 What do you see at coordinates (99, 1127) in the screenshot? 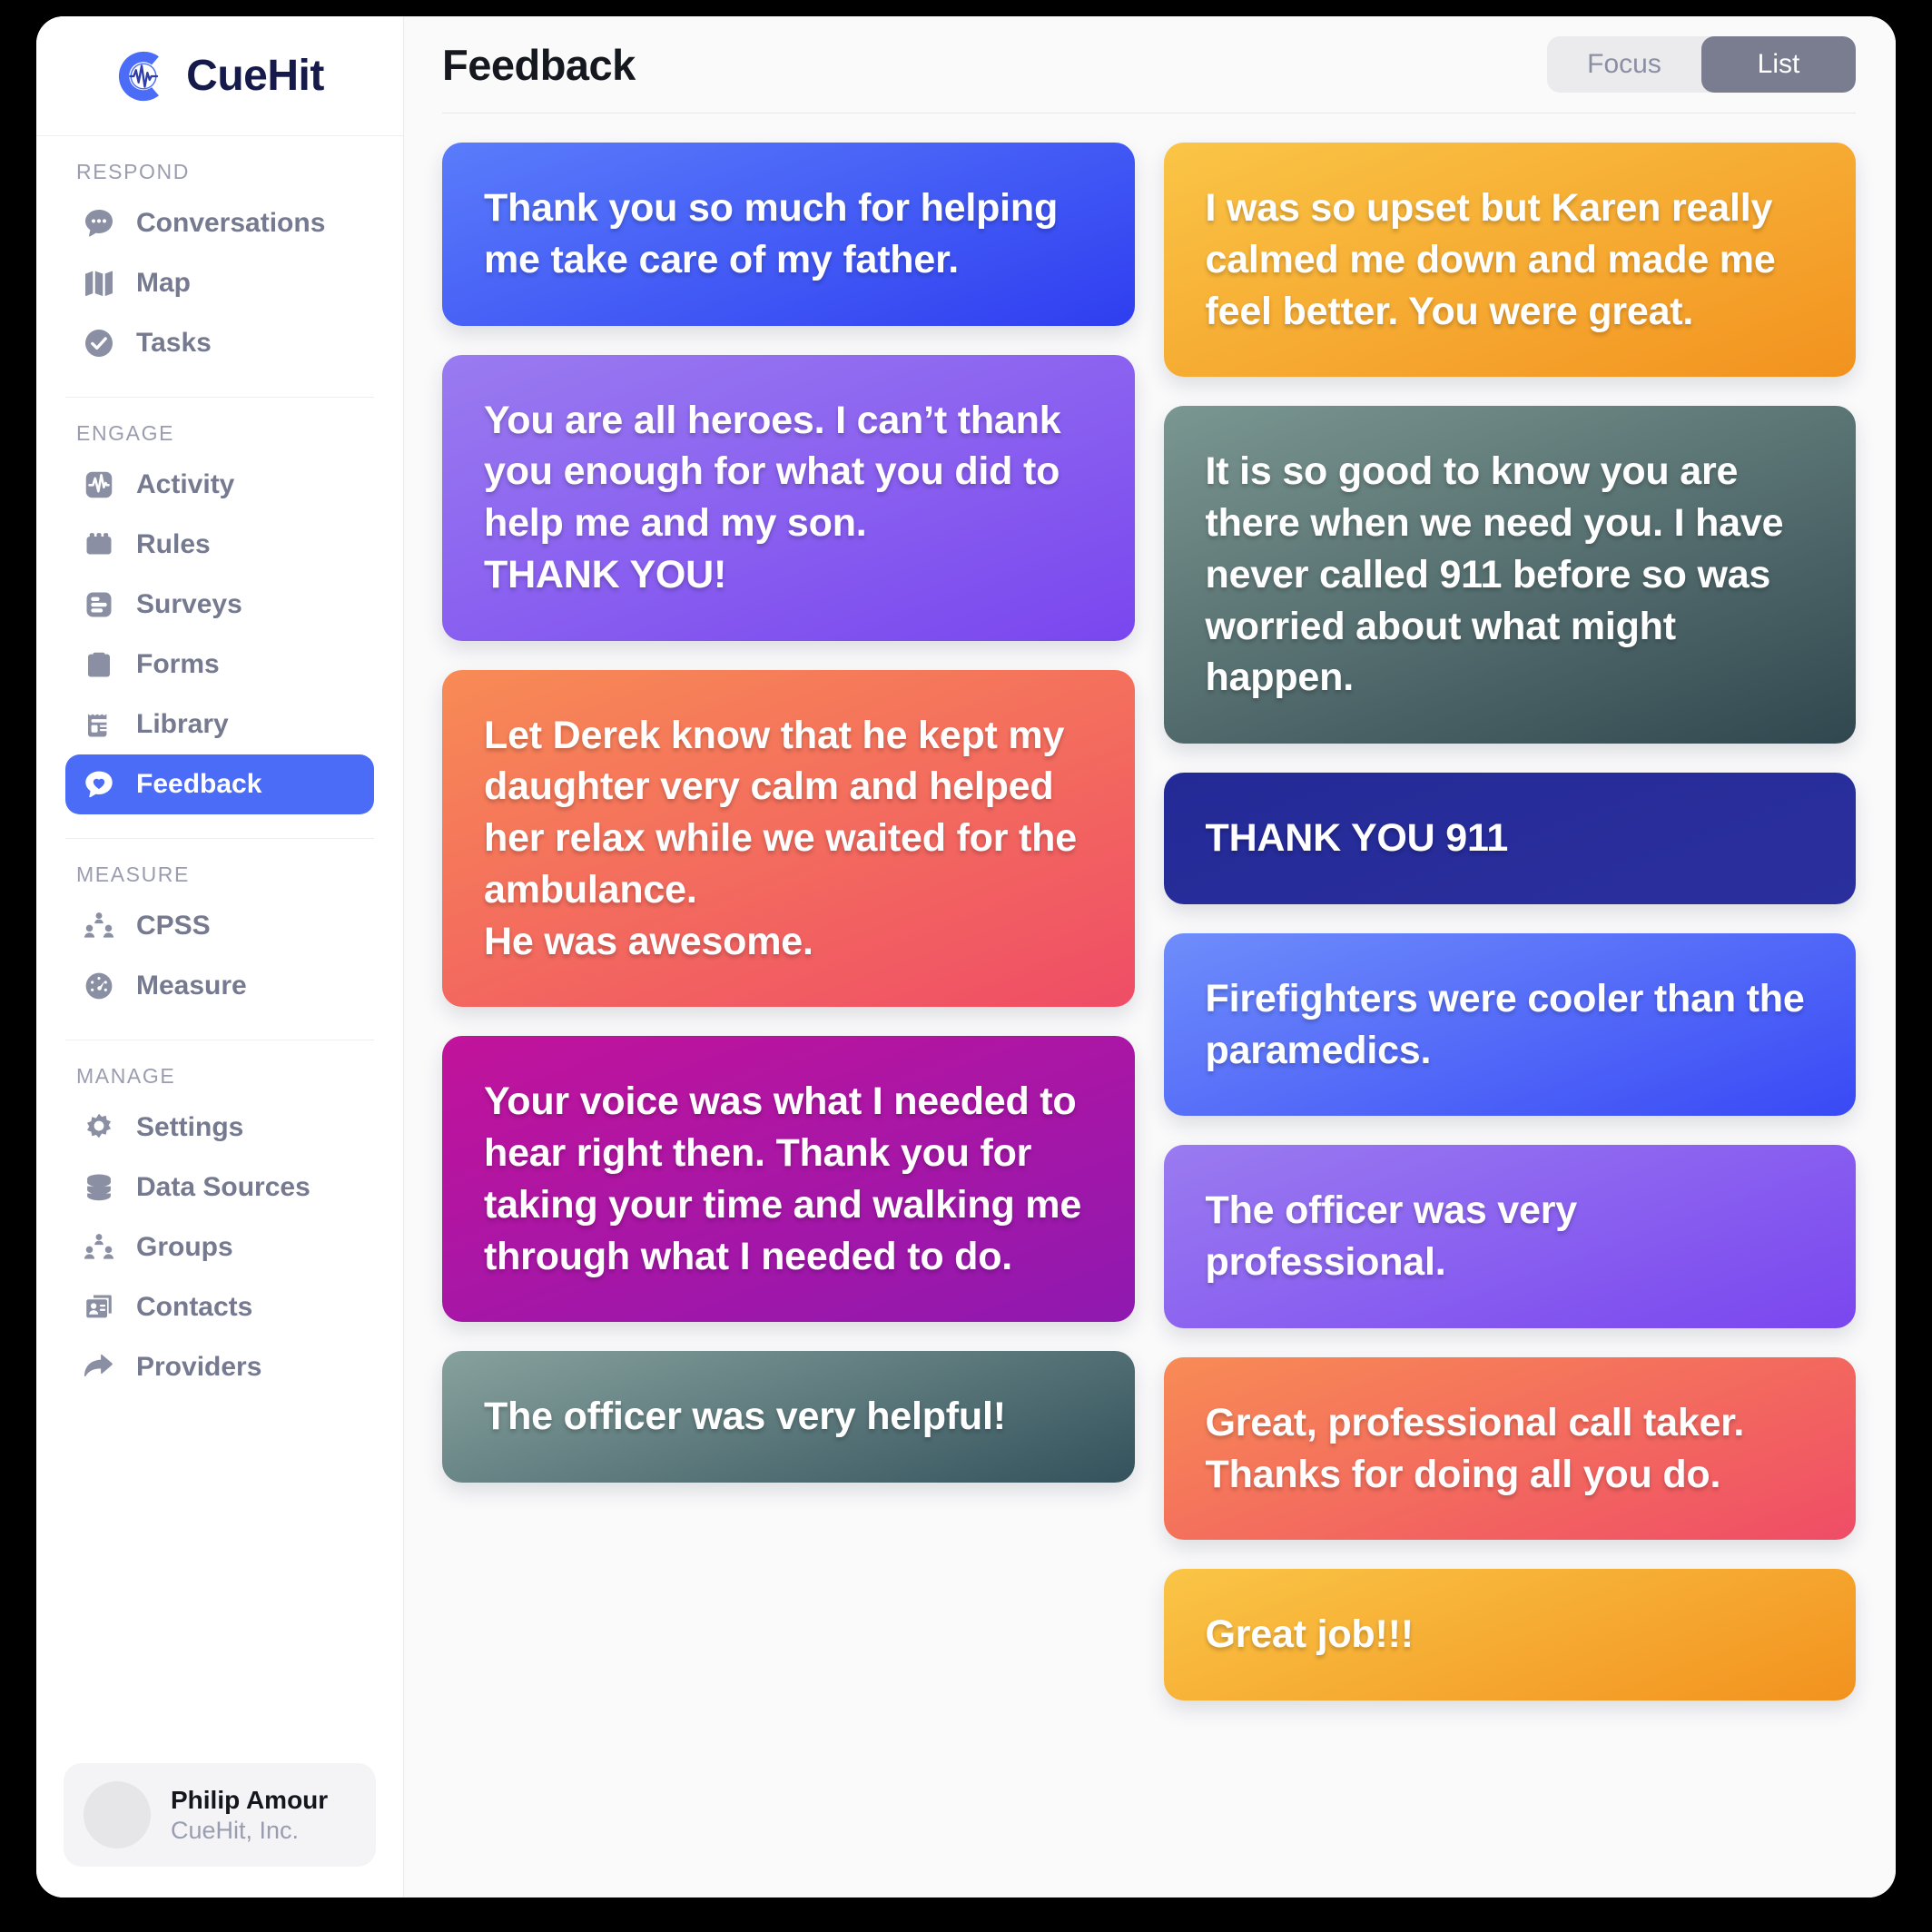
I see `gear-icon` at bounding box center [99, 1127].